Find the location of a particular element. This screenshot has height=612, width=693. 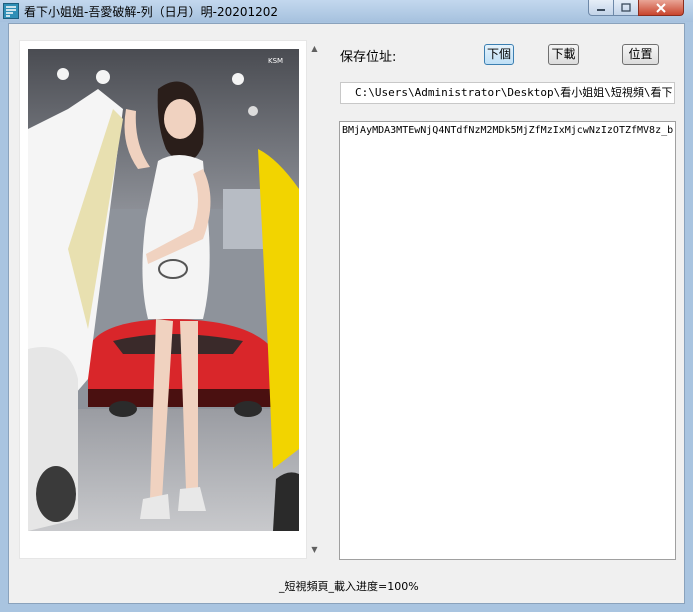

maximize-icon is located at coordinates (626, 7).